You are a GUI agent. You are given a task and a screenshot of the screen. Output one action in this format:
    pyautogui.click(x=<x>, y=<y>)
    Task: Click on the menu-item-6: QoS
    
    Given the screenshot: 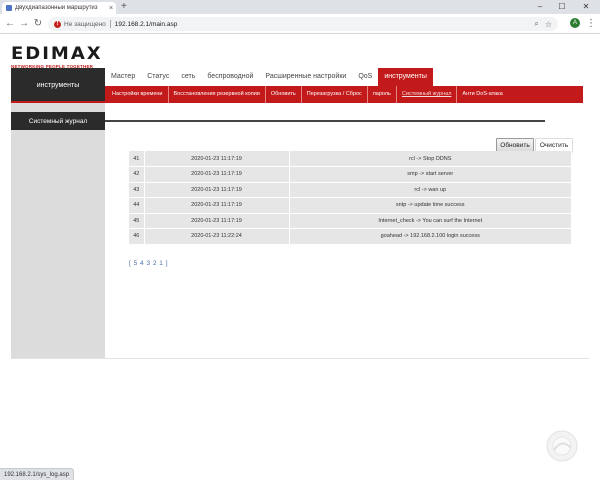 What is the action you would take?
    pyautogui.click(x=365, y=77)
    